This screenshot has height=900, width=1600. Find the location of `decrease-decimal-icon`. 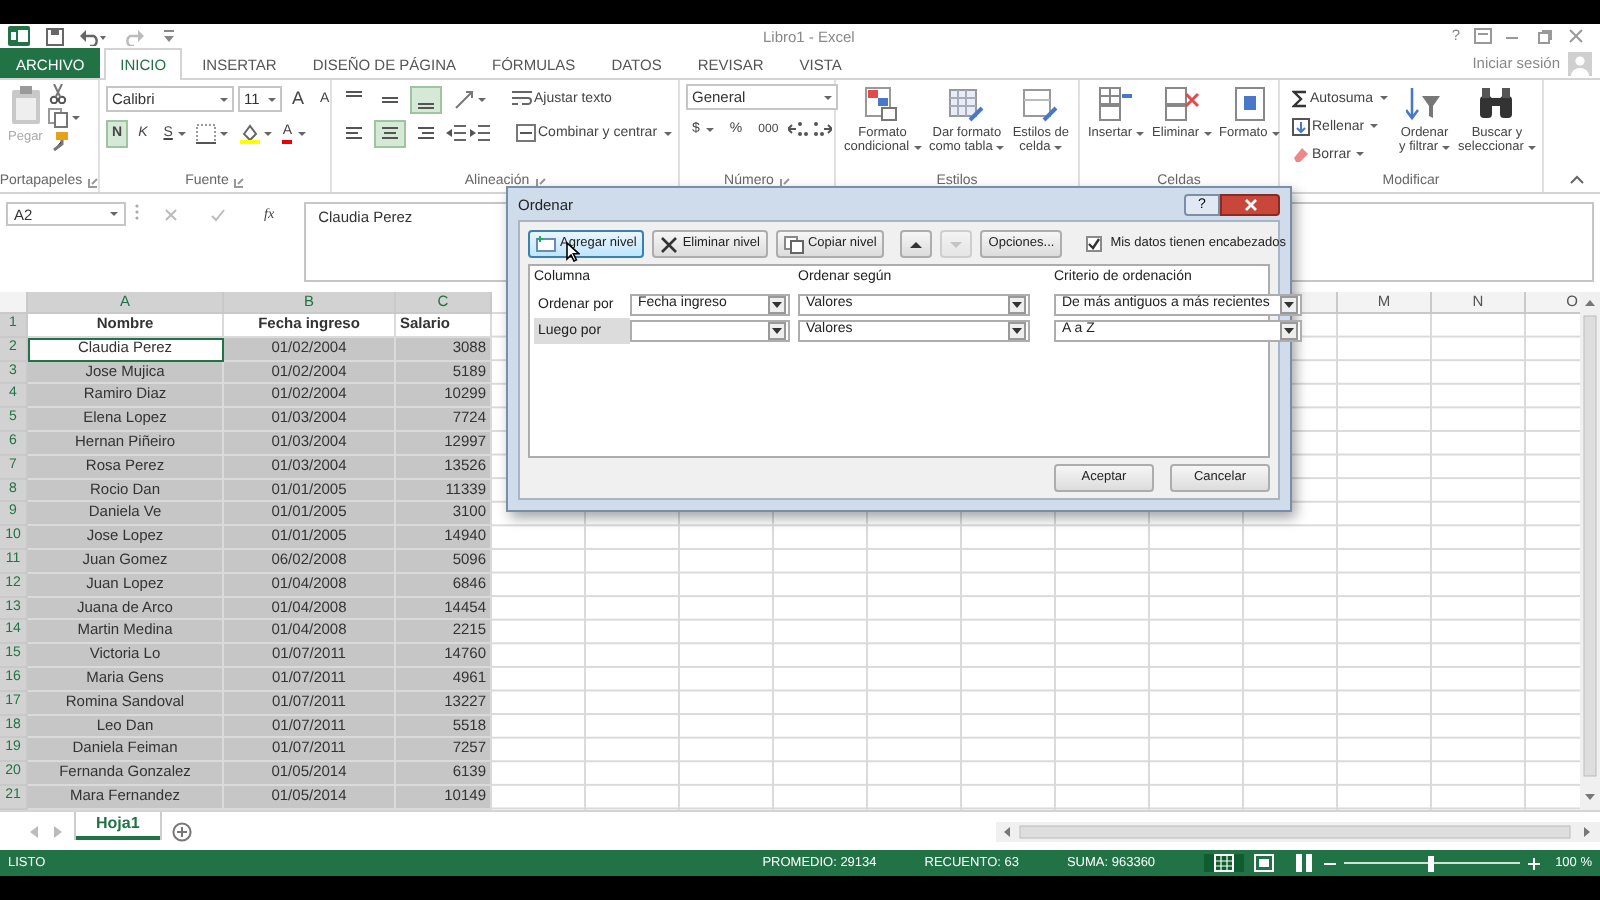

decrease-decimal-icon is located at coordinates (822, 129).